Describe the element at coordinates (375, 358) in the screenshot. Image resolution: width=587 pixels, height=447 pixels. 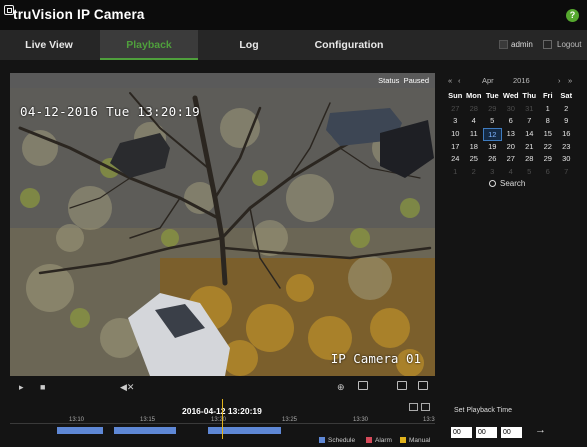
I see `osd-camera-name: IP Camera 01` at that location.